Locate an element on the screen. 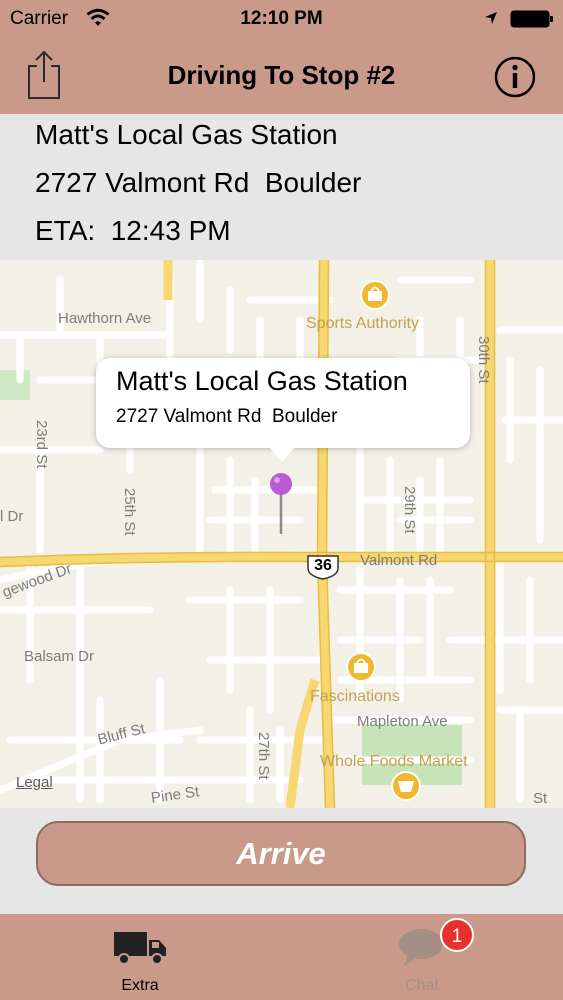 This screenshot has height=1000, width=563. whole-foods-poi-icon is located at coordinates (406, 786).